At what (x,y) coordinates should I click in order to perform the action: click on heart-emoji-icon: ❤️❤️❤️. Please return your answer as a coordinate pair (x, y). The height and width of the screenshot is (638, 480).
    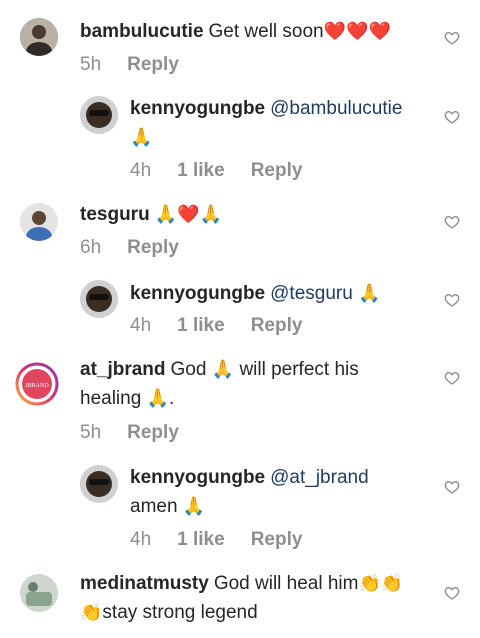
    Looking at the image, I should click on (357, 31).